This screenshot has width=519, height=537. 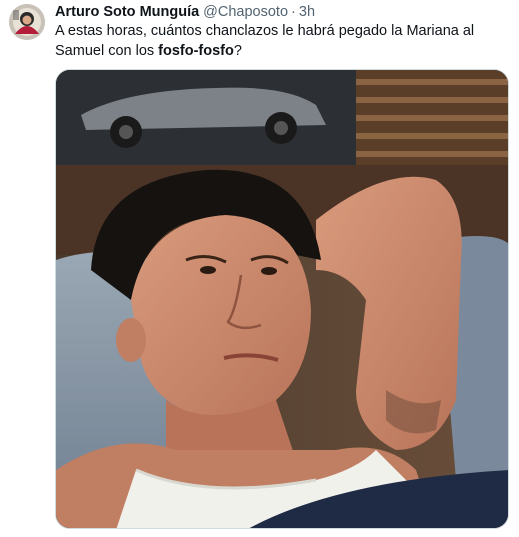 What do you see at coordinates (307, 12) in the screenshot?
I see `tweet-timestamp: 3h` at bounding box center [307, 12].